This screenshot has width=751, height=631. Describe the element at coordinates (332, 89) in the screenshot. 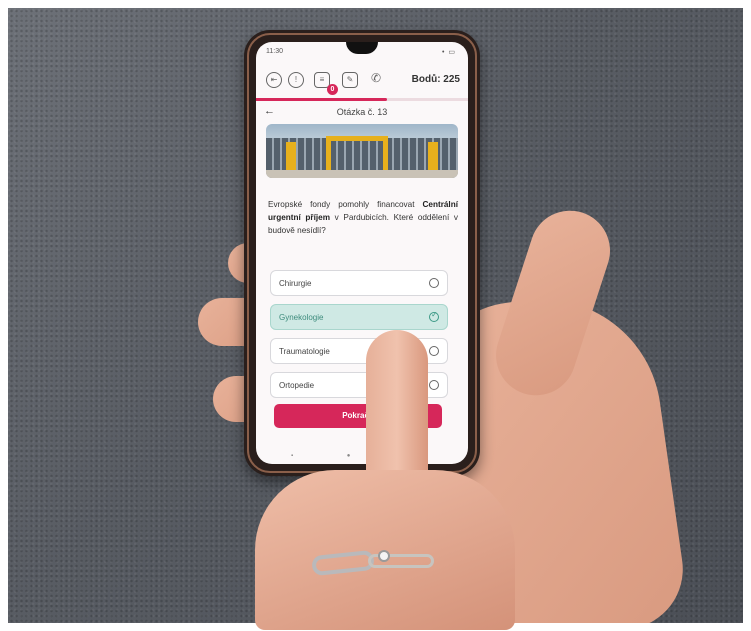

I see `inbox-badge: 0` at that location.